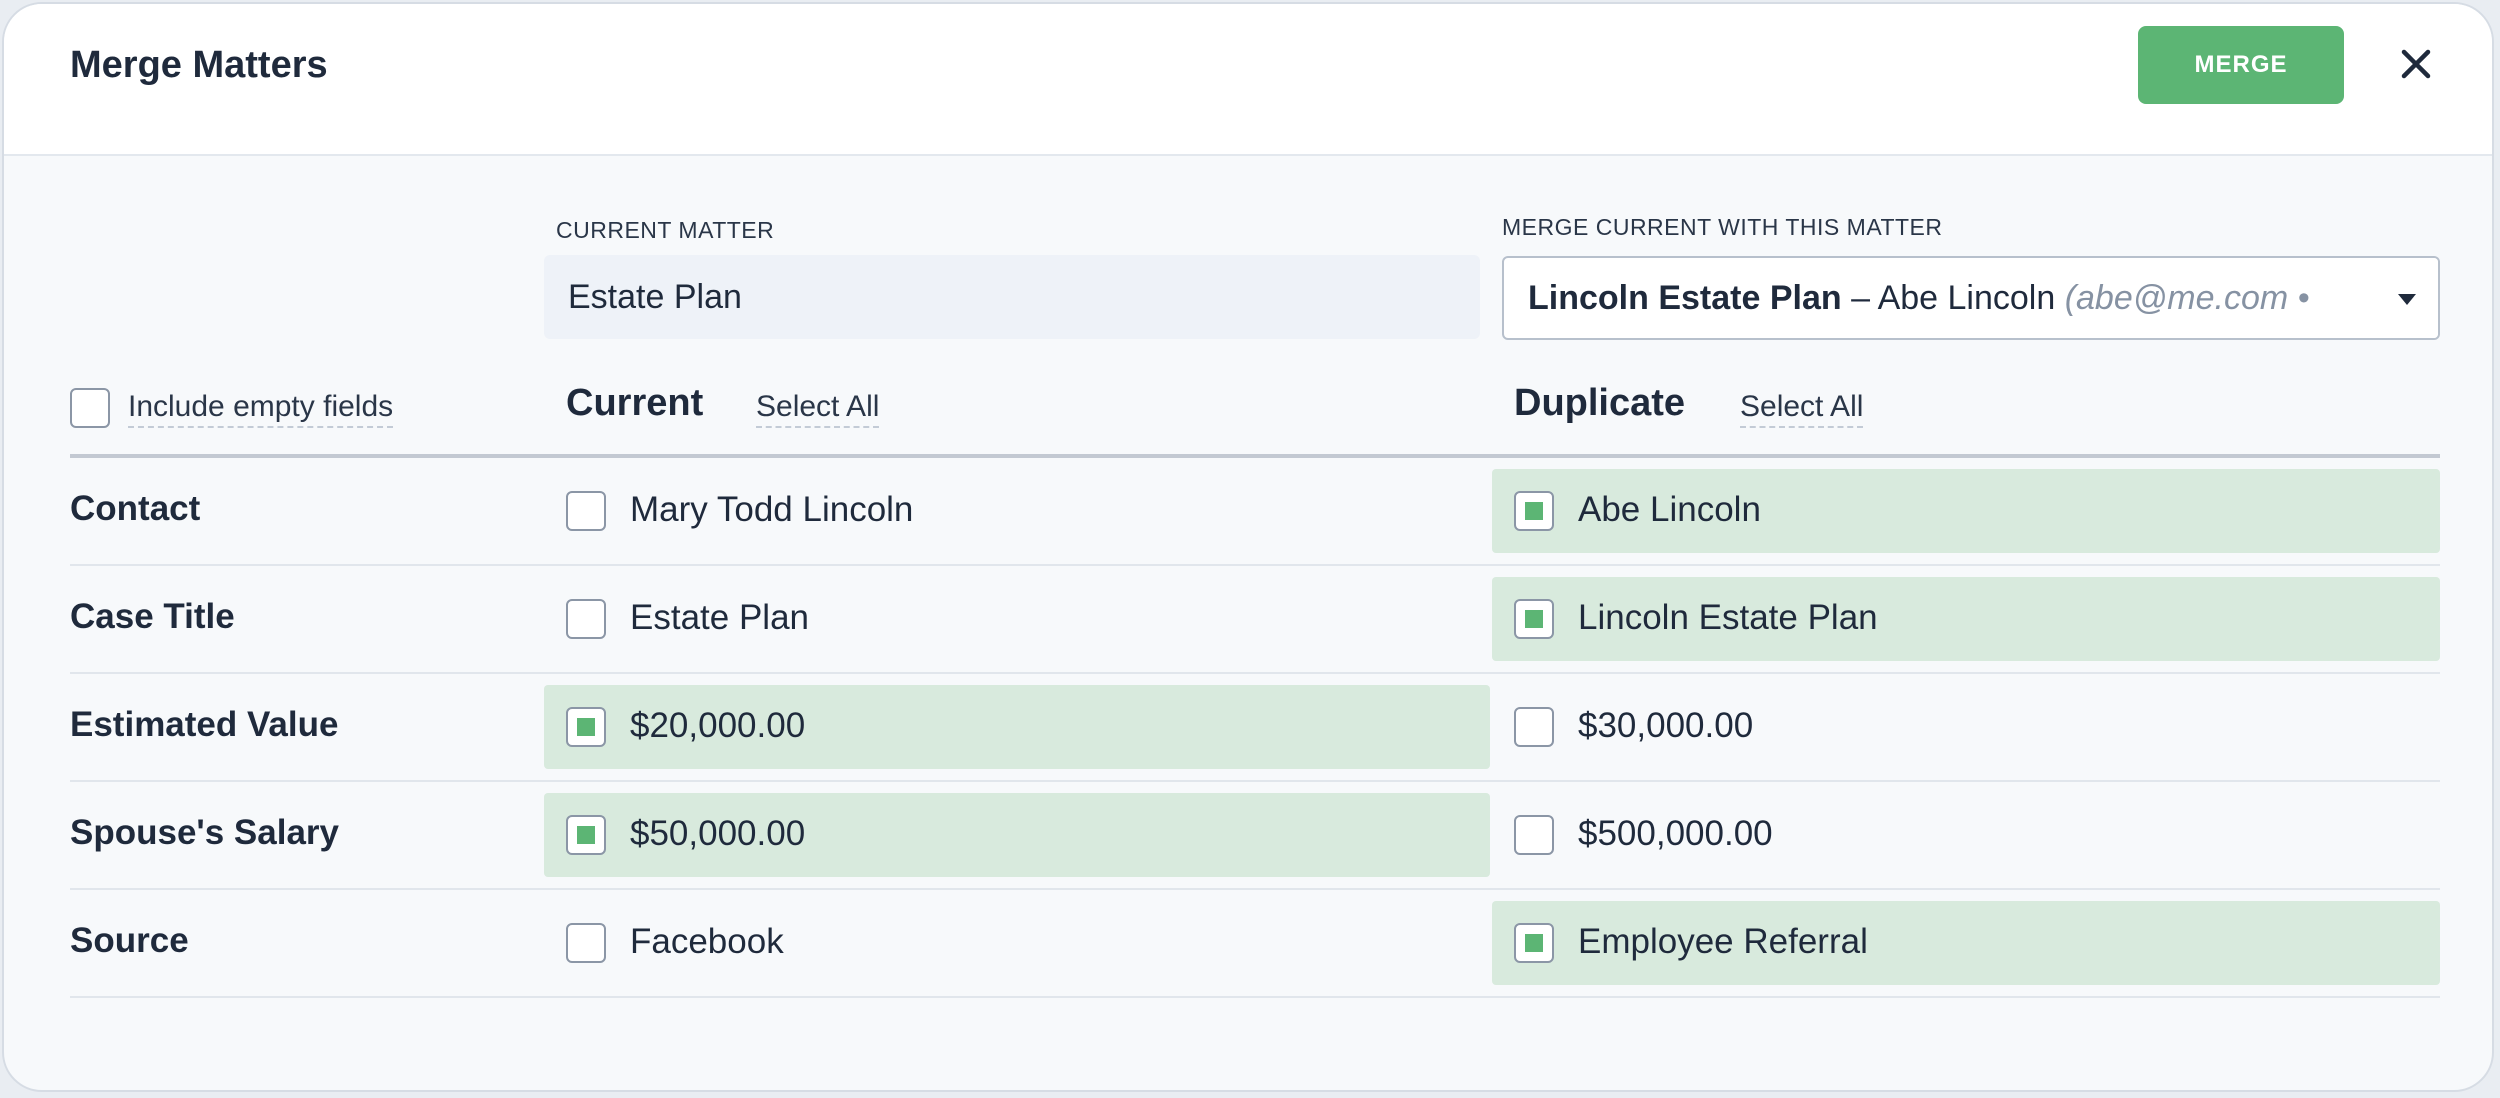  What do you see at coordinates (1966, 298) in the screenshot?
I see `merge-with-contact: Abe Lincoln` at bounding box center [1966, 298].